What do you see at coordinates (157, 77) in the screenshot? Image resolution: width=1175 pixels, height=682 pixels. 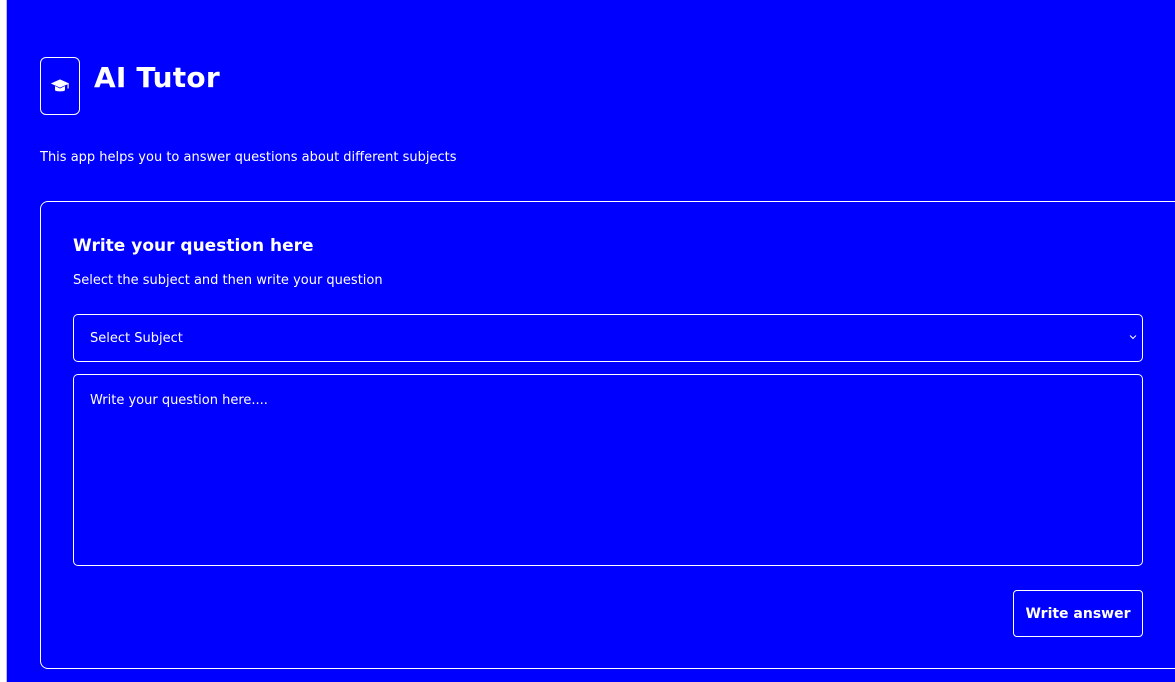 I see `app-title: AI Tutor` at bounding box center [157, 77].